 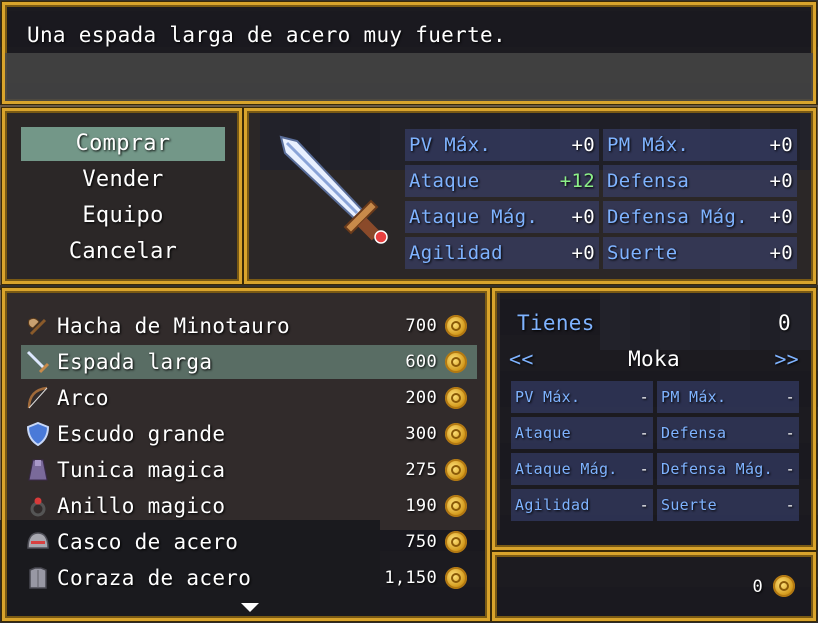 I want to click on armor-icon, so click(x=38, y=578).